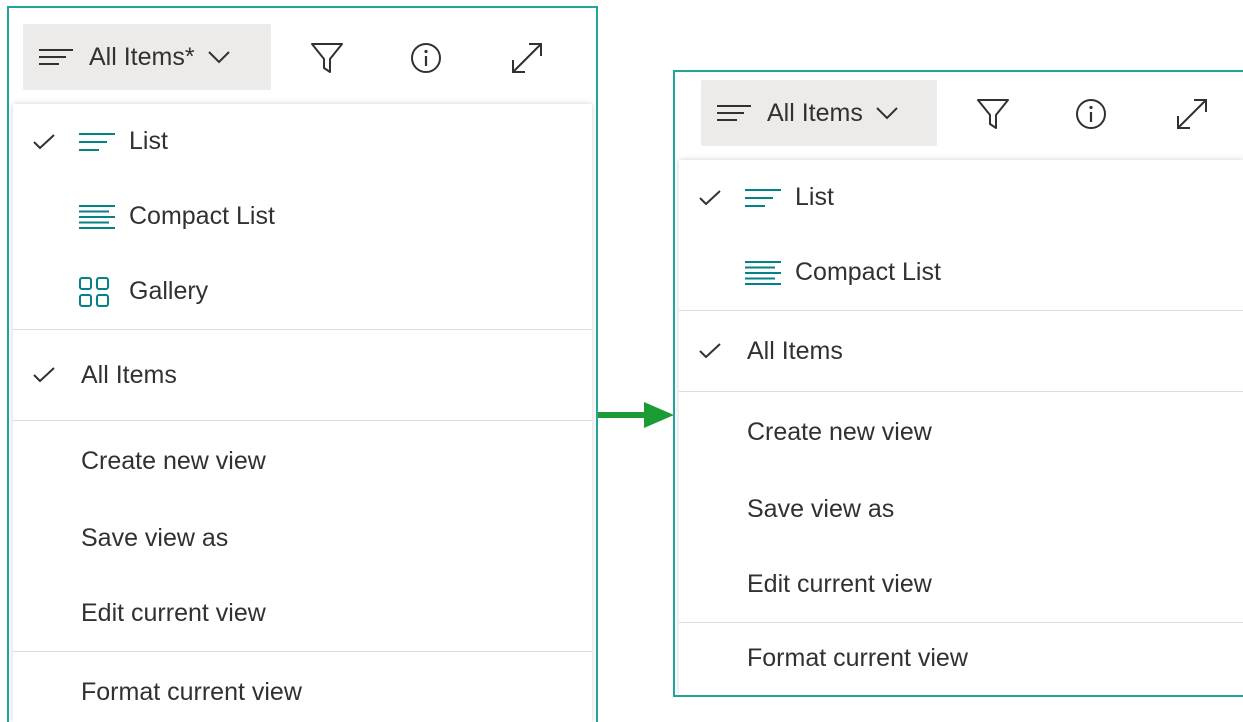 The height and width of the screenshot is (722, 1243). I want to click on view-switcher-button: All Items*, so click(147, 57).